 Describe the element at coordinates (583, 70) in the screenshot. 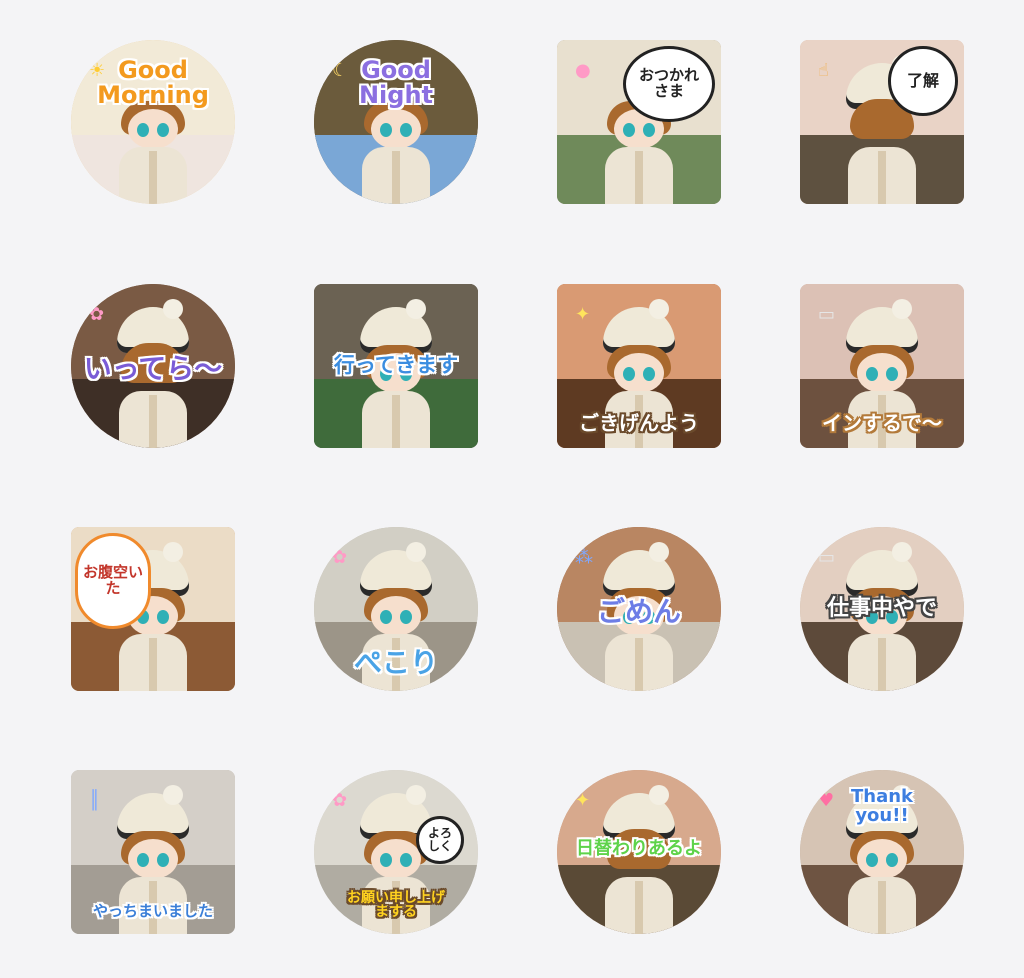

I see `pink-dots-icon: ●` at that location.